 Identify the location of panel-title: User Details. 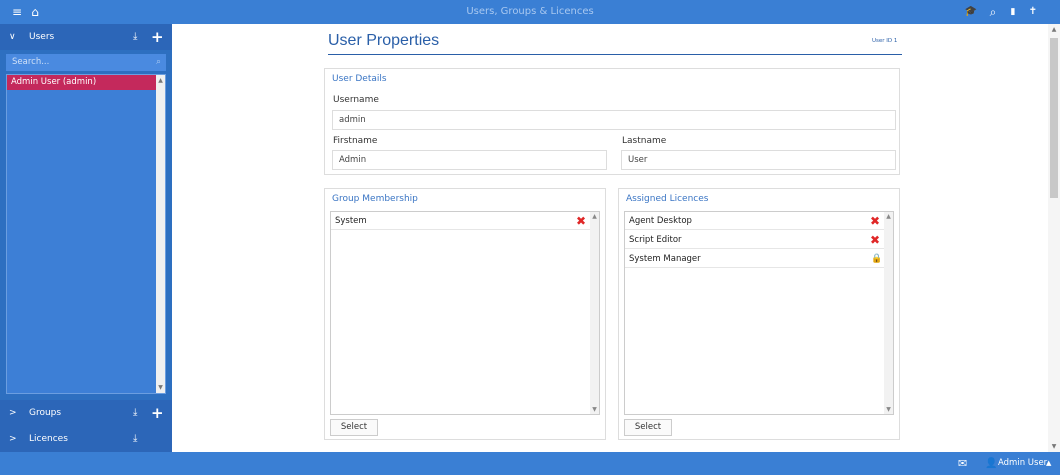
(359, 79).